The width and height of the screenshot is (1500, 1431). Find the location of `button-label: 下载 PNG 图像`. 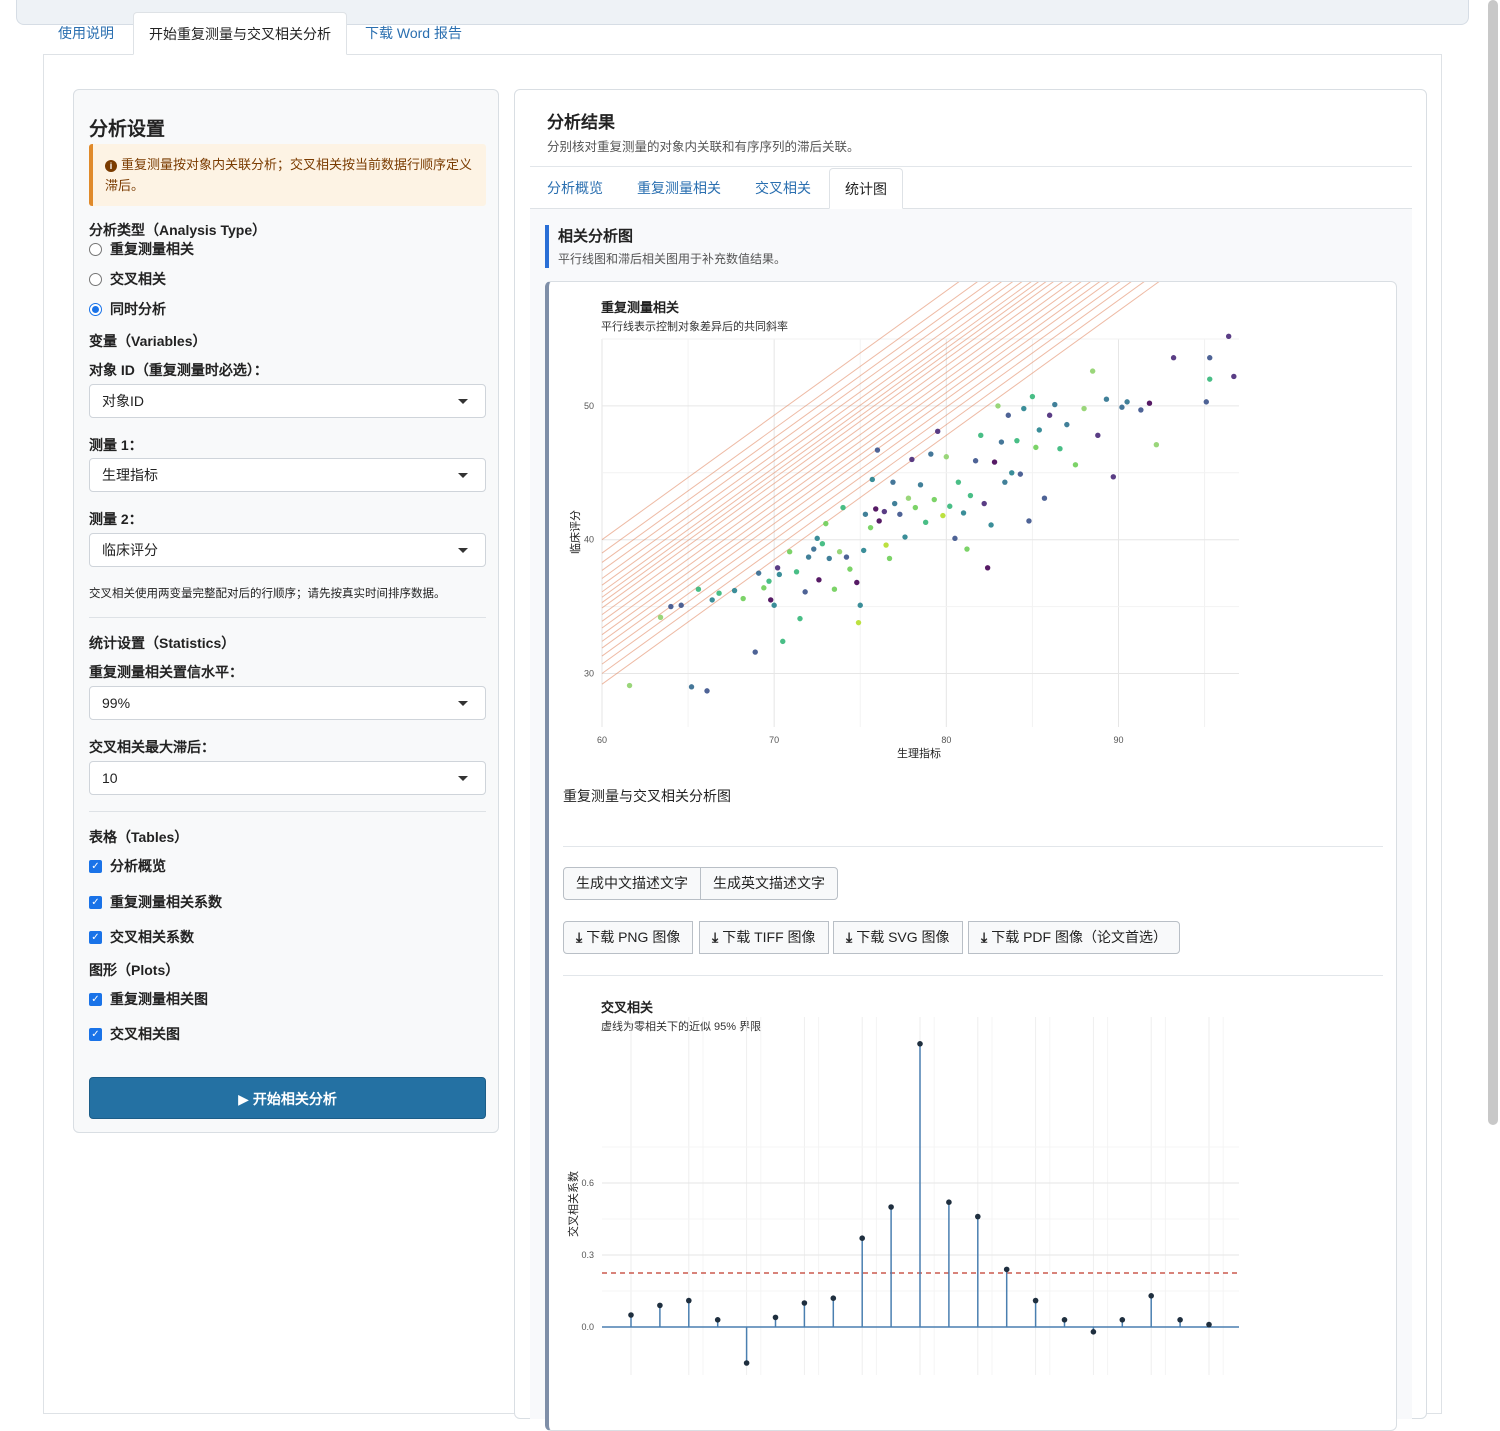

button-label: 下载 PNG 图像 is located at coordinates (633, 937).